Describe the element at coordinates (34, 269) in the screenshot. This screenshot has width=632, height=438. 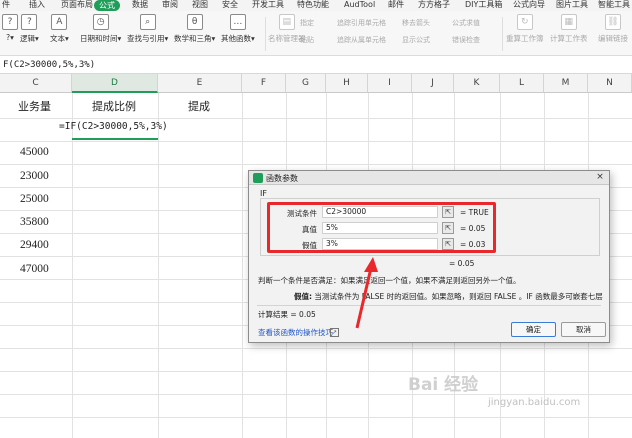
I see `volume-cell: 47000` at that location.